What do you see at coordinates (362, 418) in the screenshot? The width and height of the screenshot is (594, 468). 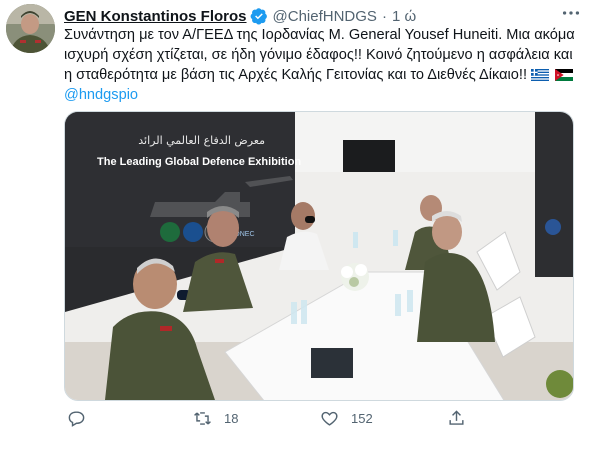 I see `like-count: 152` at bounding box center [362, 418].